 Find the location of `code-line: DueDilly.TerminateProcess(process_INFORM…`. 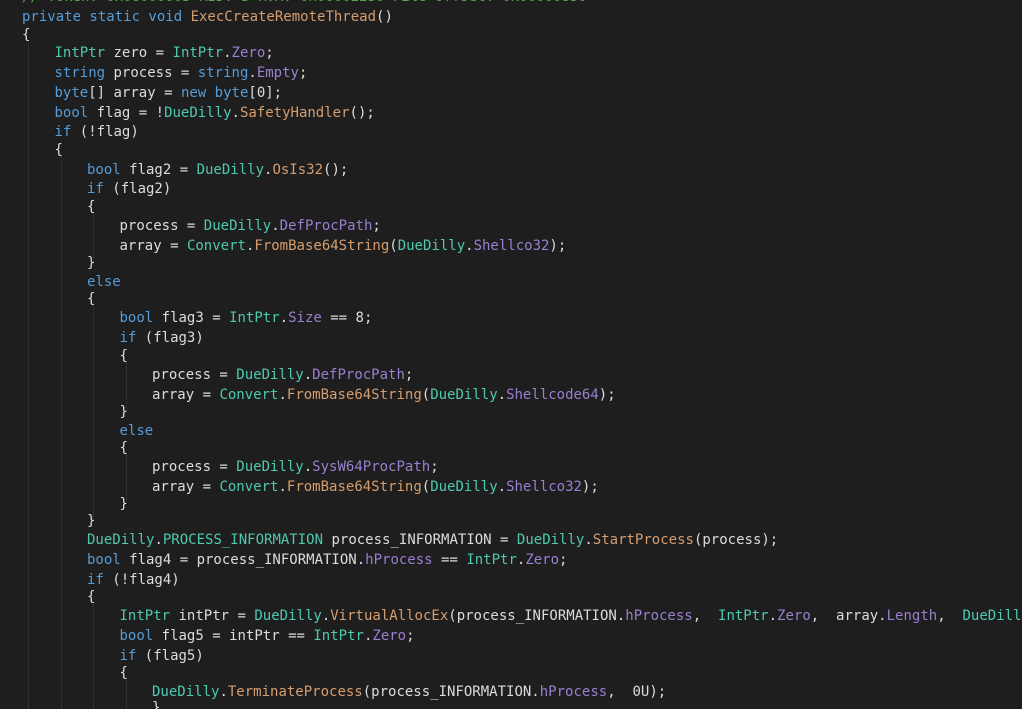

code-line: DueDilly.TerminateProcess(process_INFORM… is located at coordinates (409, 692).